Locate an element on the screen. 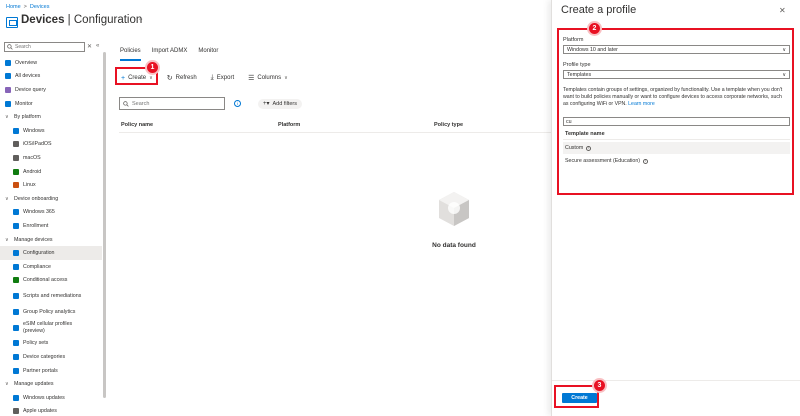 The image size is (800, 416). export-button: ⤓ Export is located at coordinates (222, 78).